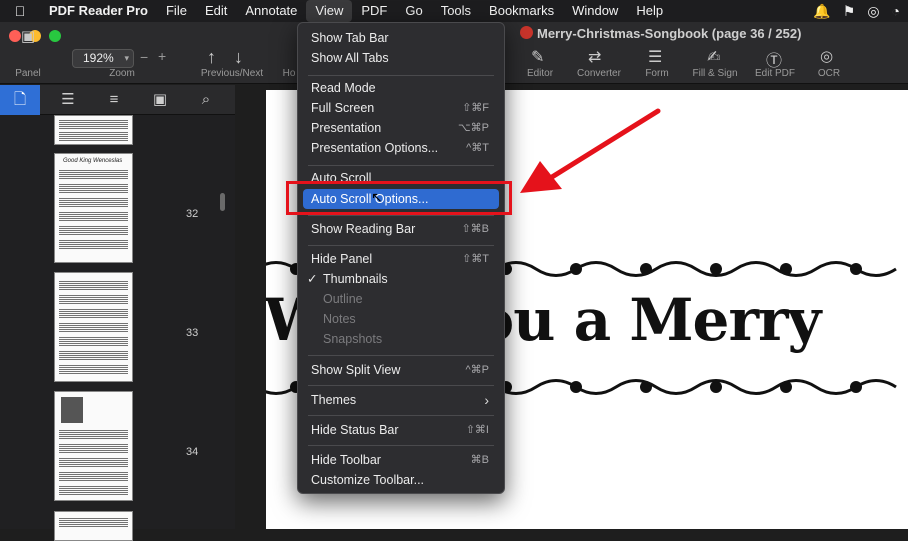 The image size is (908, 541). Describe the element at coordinates (594, 57) in the screenshot. I see `converter-icon: ⇄` at that location.